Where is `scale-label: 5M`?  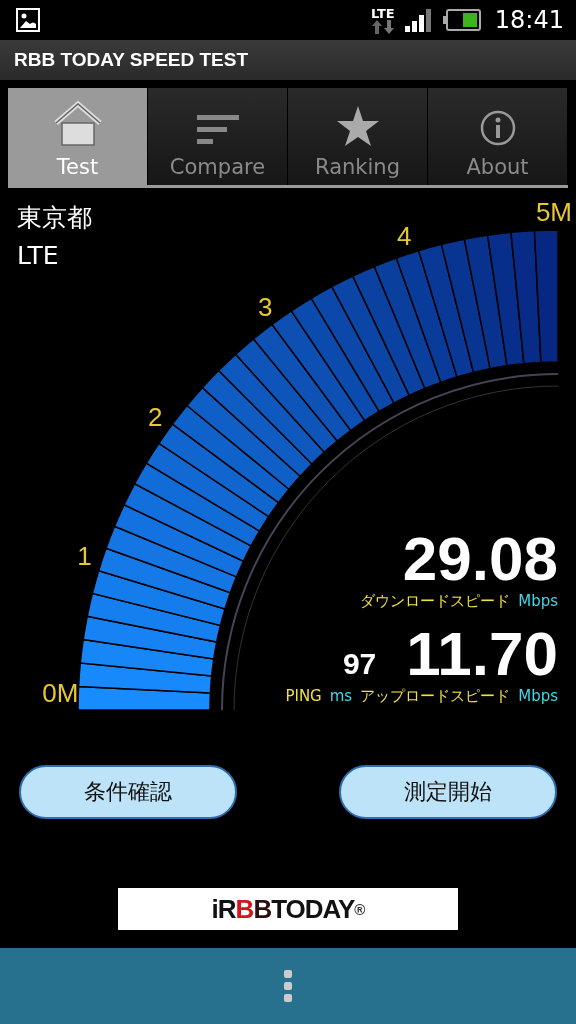 scale-label: 5M is located at coordinates (553, 212).